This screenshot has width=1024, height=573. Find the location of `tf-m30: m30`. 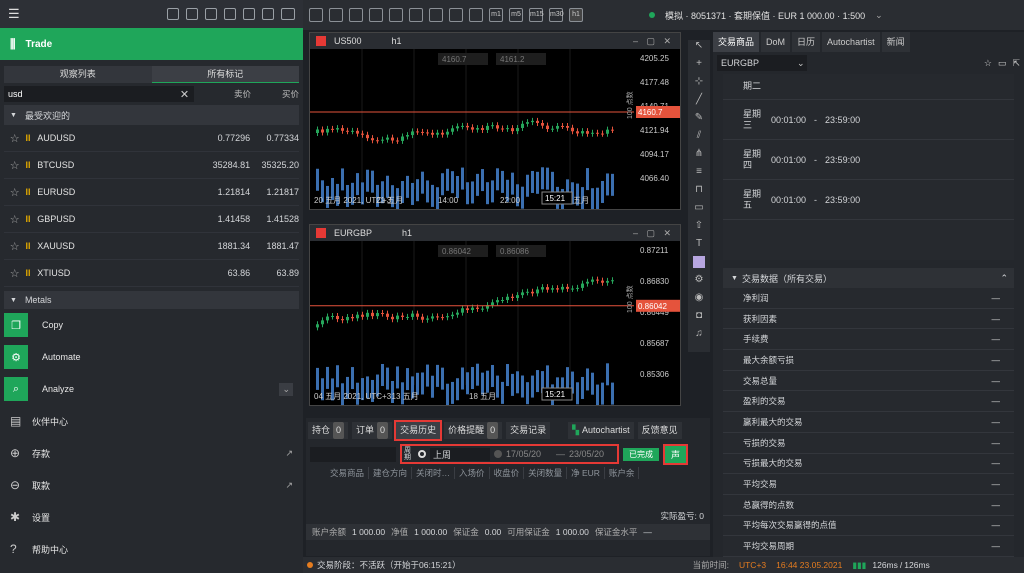

tf-m30: m30 is located at coordinates (556, 15).